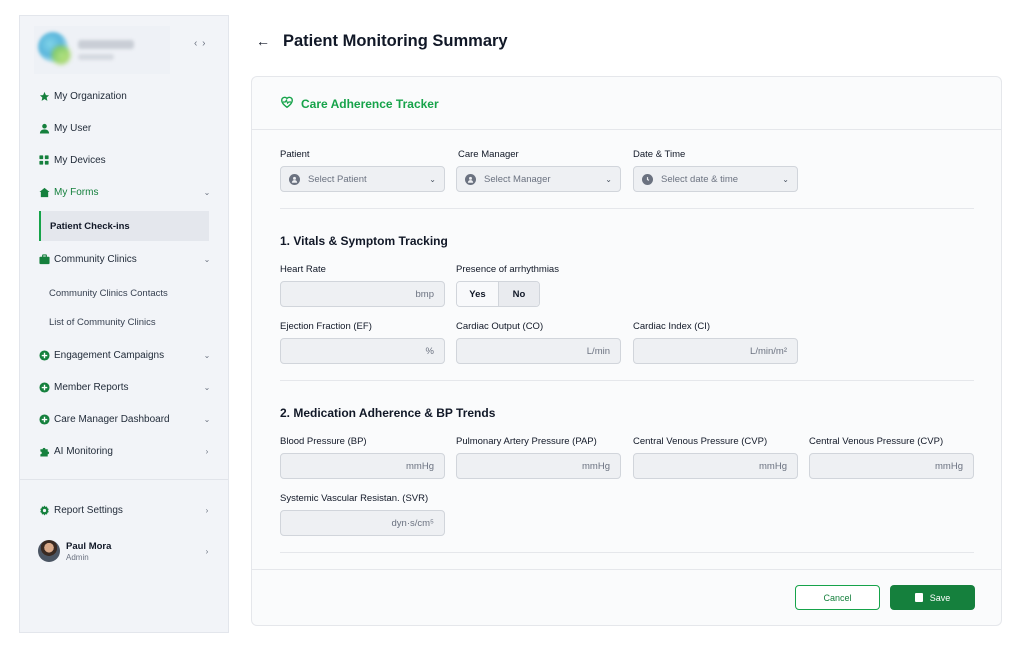  What do you see at coordinates (106, 44) in the screenshot?
I see `logo-wordmark` at bounding box center [106, 44].